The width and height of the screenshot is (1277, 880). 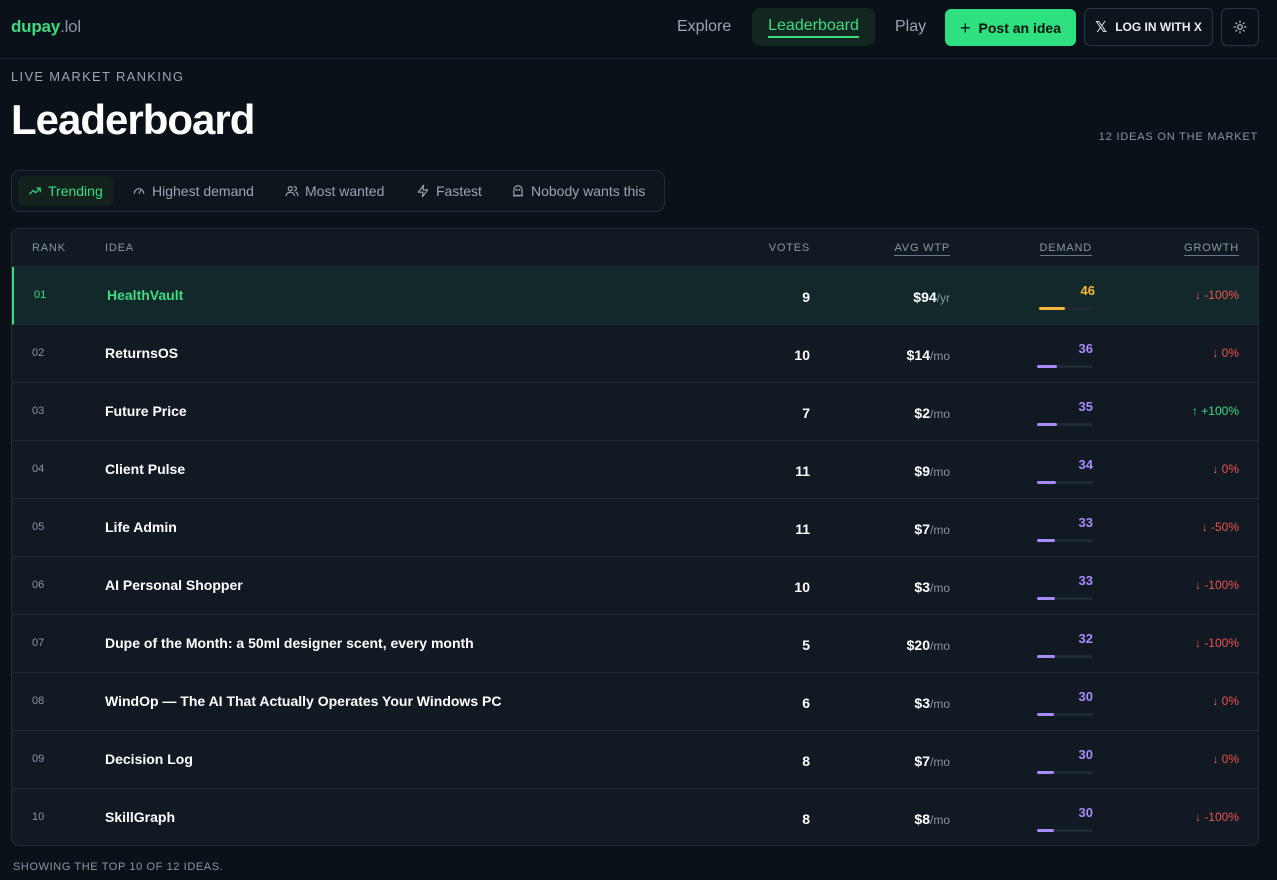 I want to click on avg-wtp-cell: $7/mo, so click(x=932, y=761).